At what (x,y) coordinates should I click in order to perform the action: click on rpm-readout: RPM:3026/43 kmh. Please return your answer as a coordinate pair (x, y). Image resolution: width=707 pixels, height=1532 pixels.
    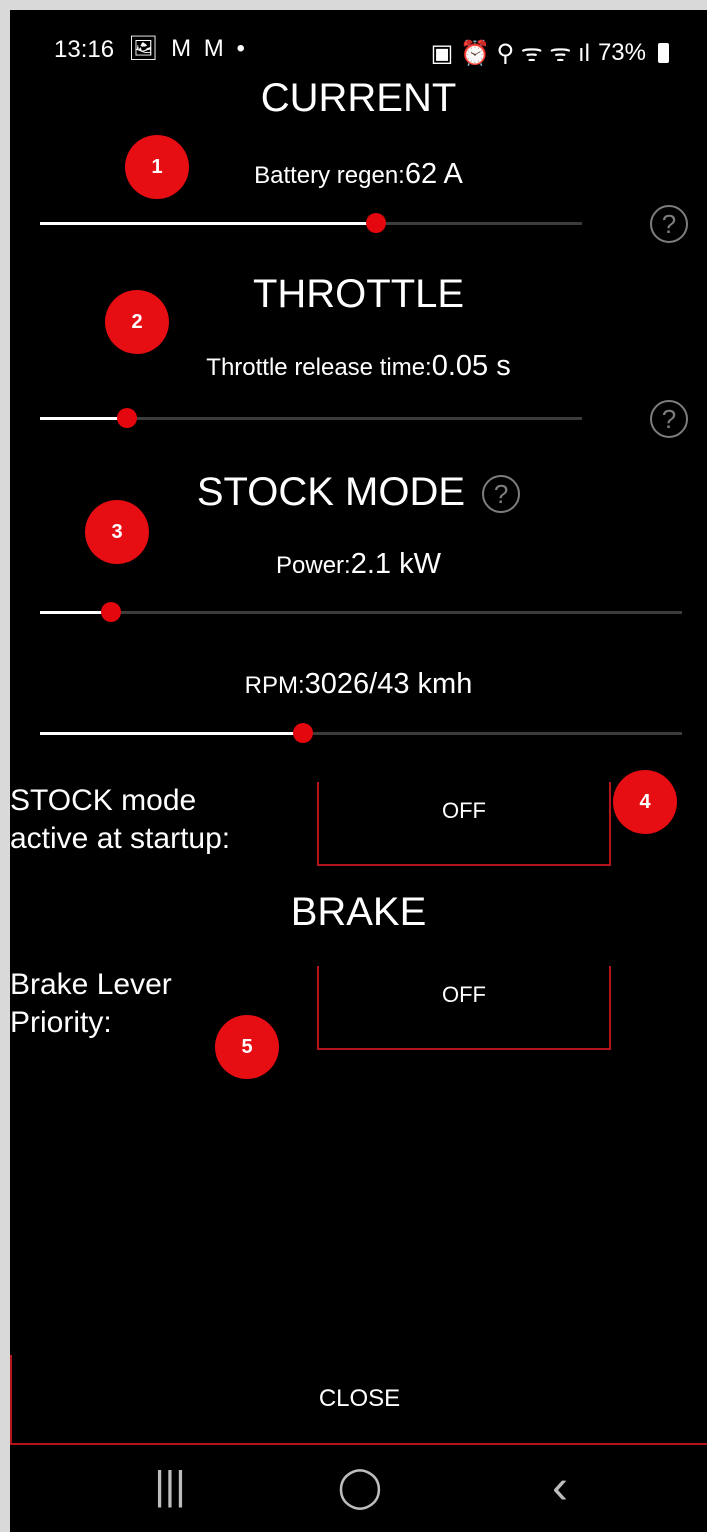
    Looking at the image, I should click on (358, 684).